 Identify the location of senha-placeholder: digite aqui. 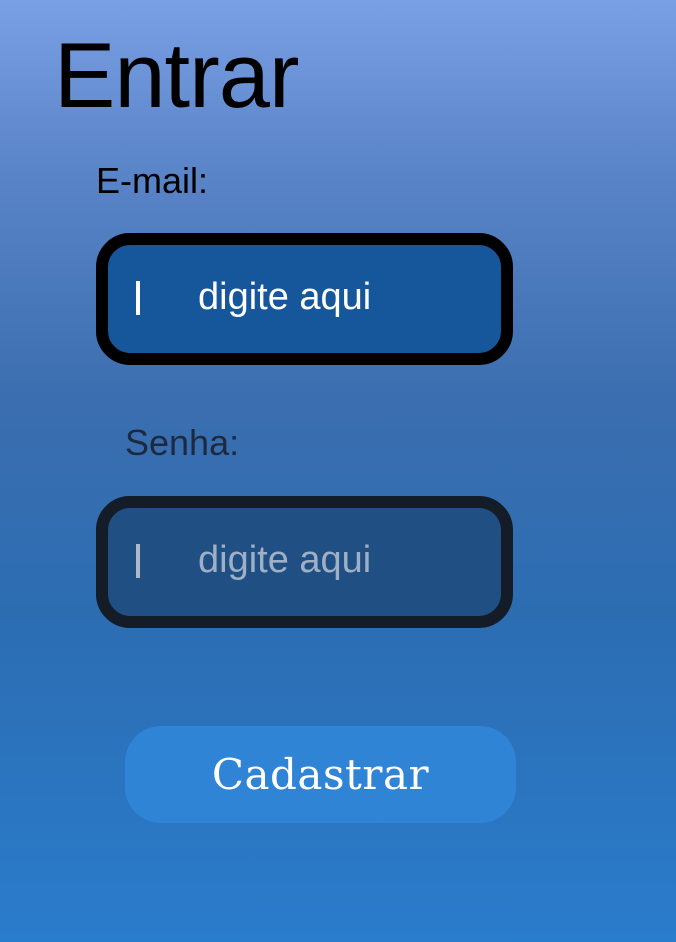
(285, 560).